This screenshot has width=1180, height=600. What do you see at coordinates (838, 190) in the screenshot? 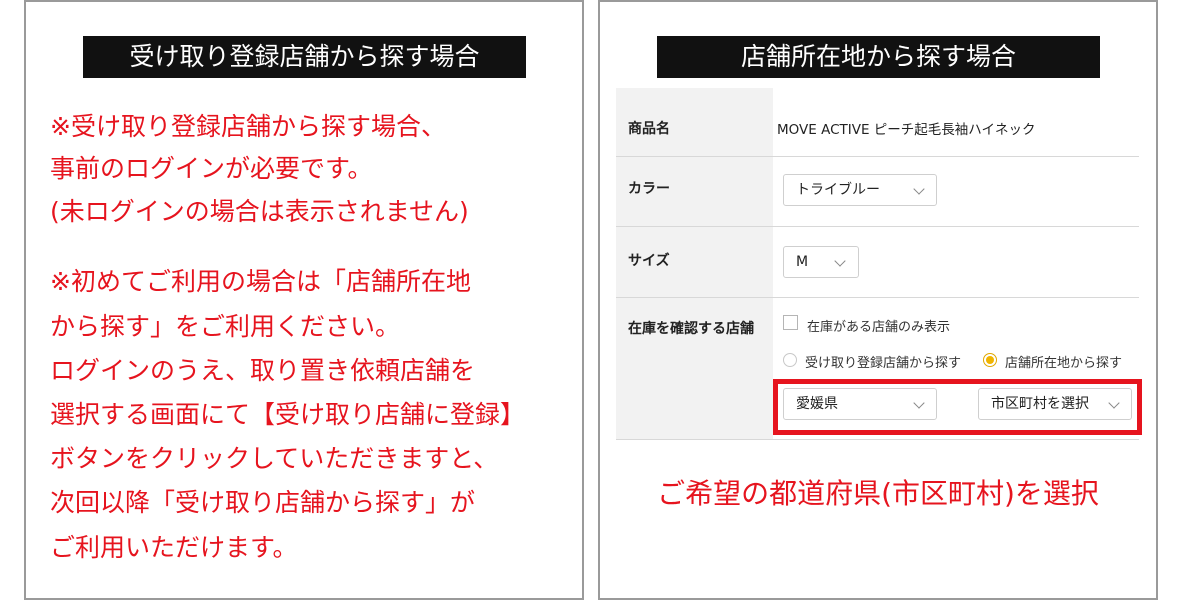
I see `color-select-value: トライブルー` at bounding box center [838, 190].